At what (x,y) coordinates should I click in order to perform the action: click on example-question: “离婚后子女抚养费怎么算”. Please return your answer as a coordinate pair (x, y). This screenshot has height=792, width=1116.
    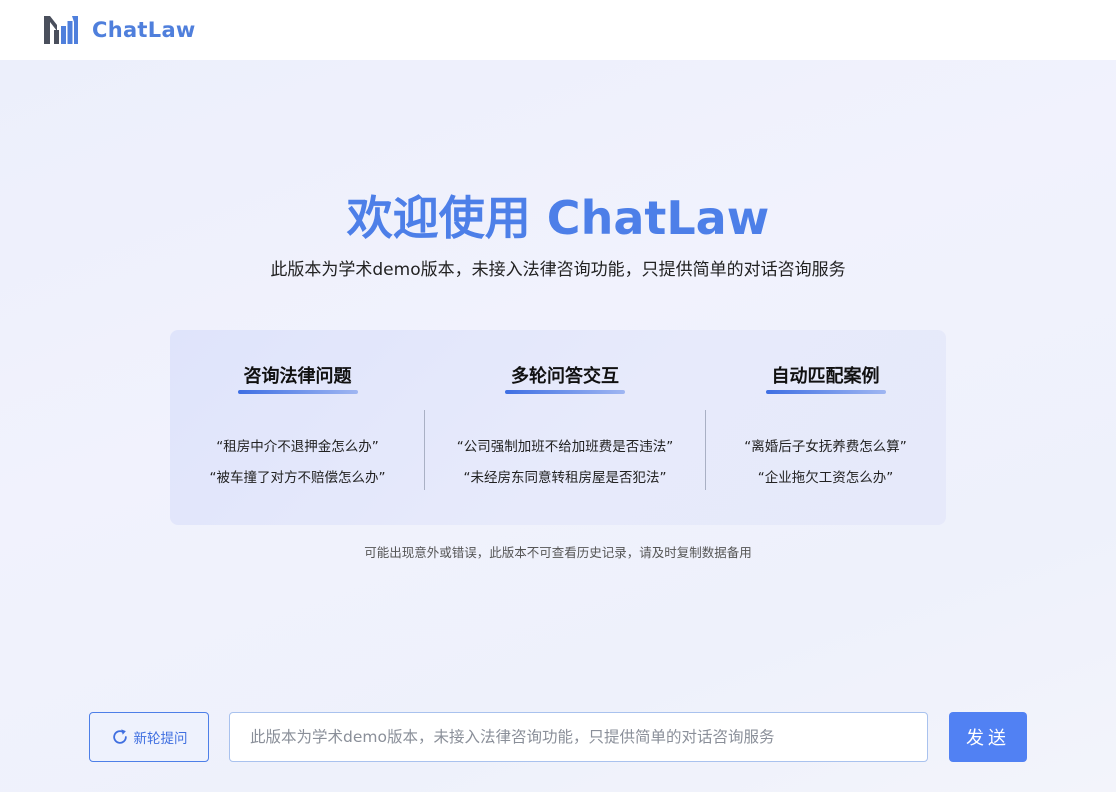
    Looking at the image, I should click on (825, 447).